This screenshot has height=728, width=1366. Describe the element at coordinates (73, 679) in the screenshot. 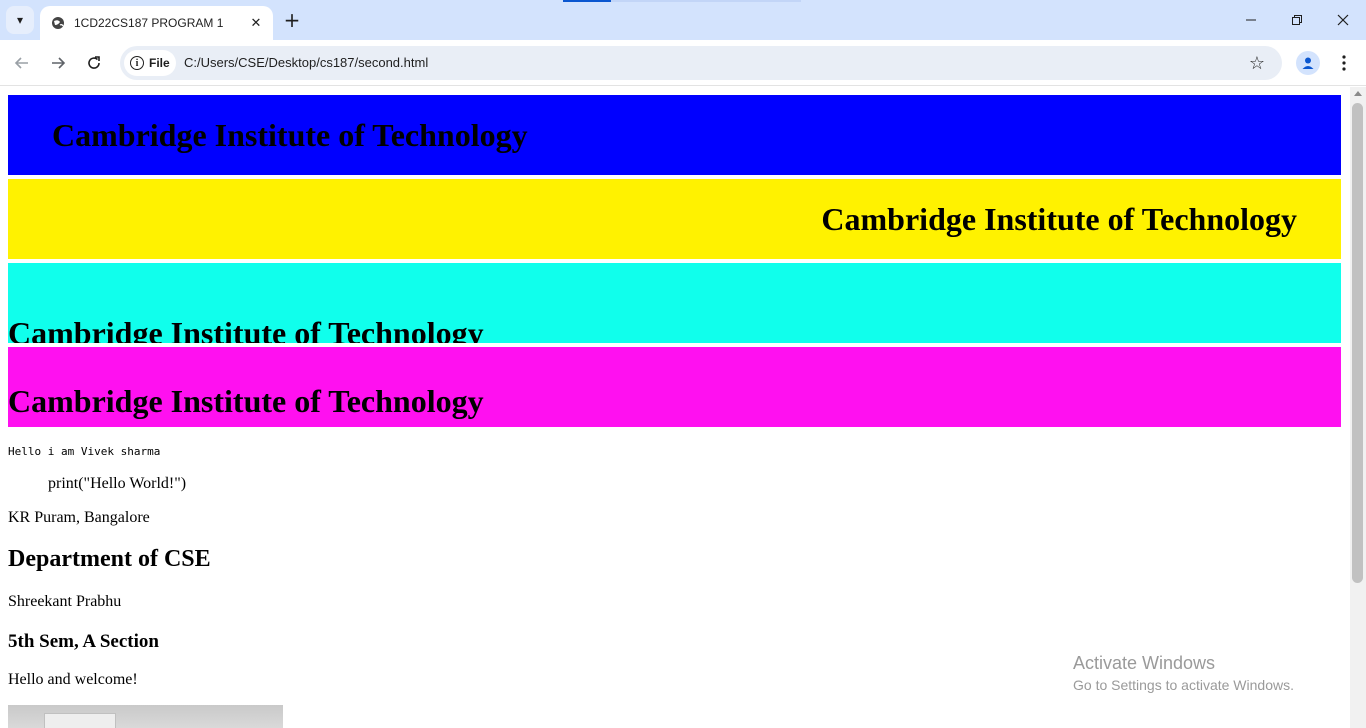

I see `greeting-text: Hello and welcome!` at that location.